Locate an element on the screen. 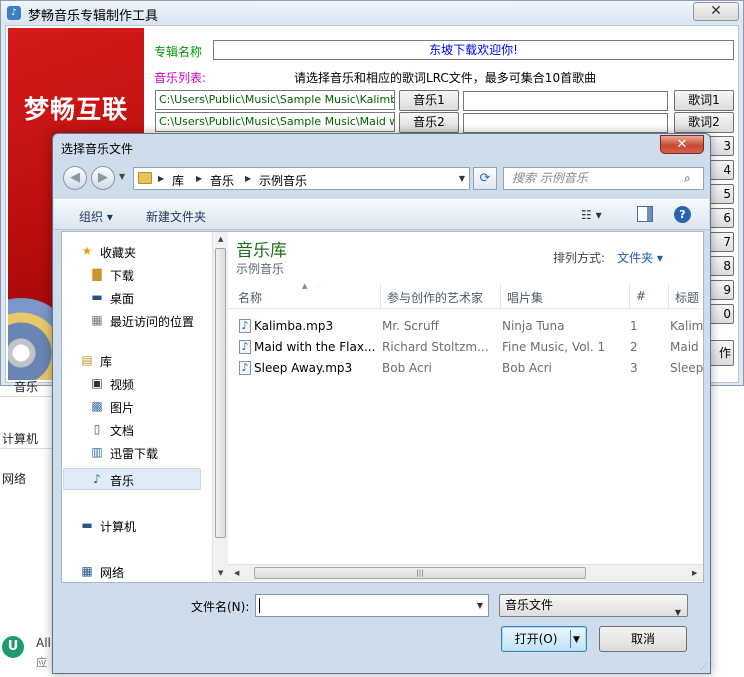  lyric-button-4: 4 is located at coordinates (721, 170).